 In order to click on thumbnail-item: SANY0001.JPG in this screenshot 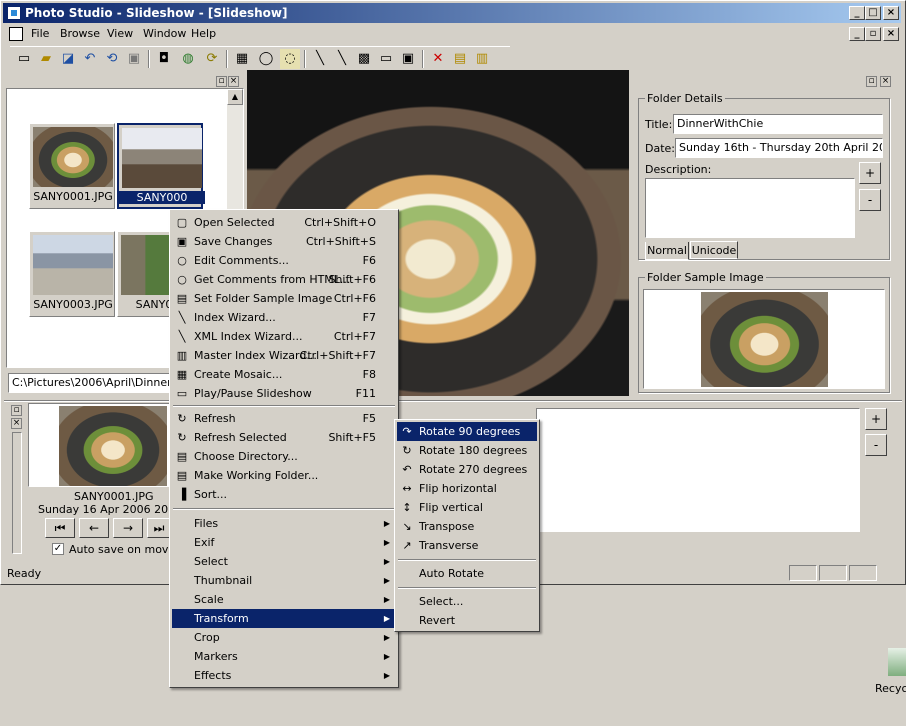, I will do `click(72, 166)`.